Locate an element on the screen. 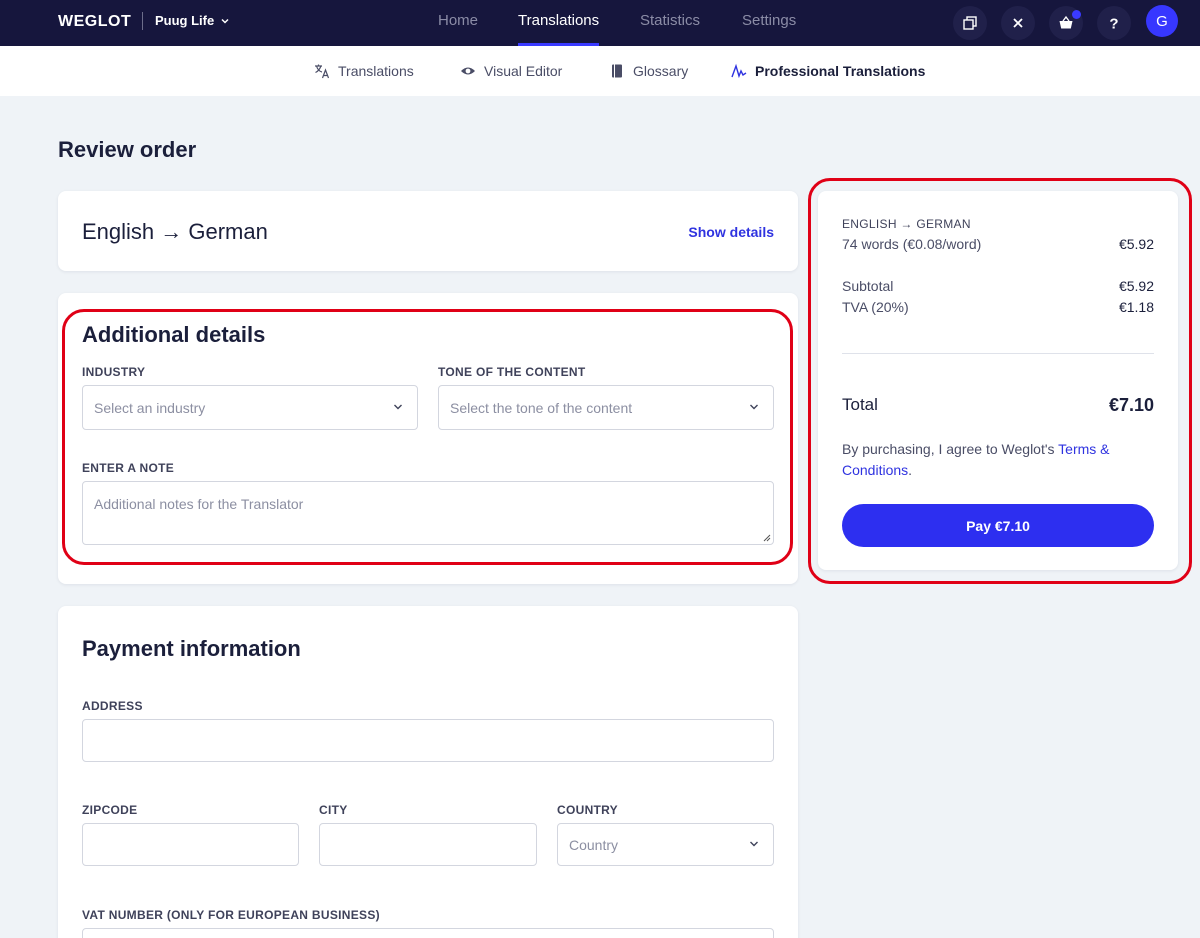 The height and width of the screenshot is (938, 1200). words-value: €5.92 is located at coordinates (1136, 244).